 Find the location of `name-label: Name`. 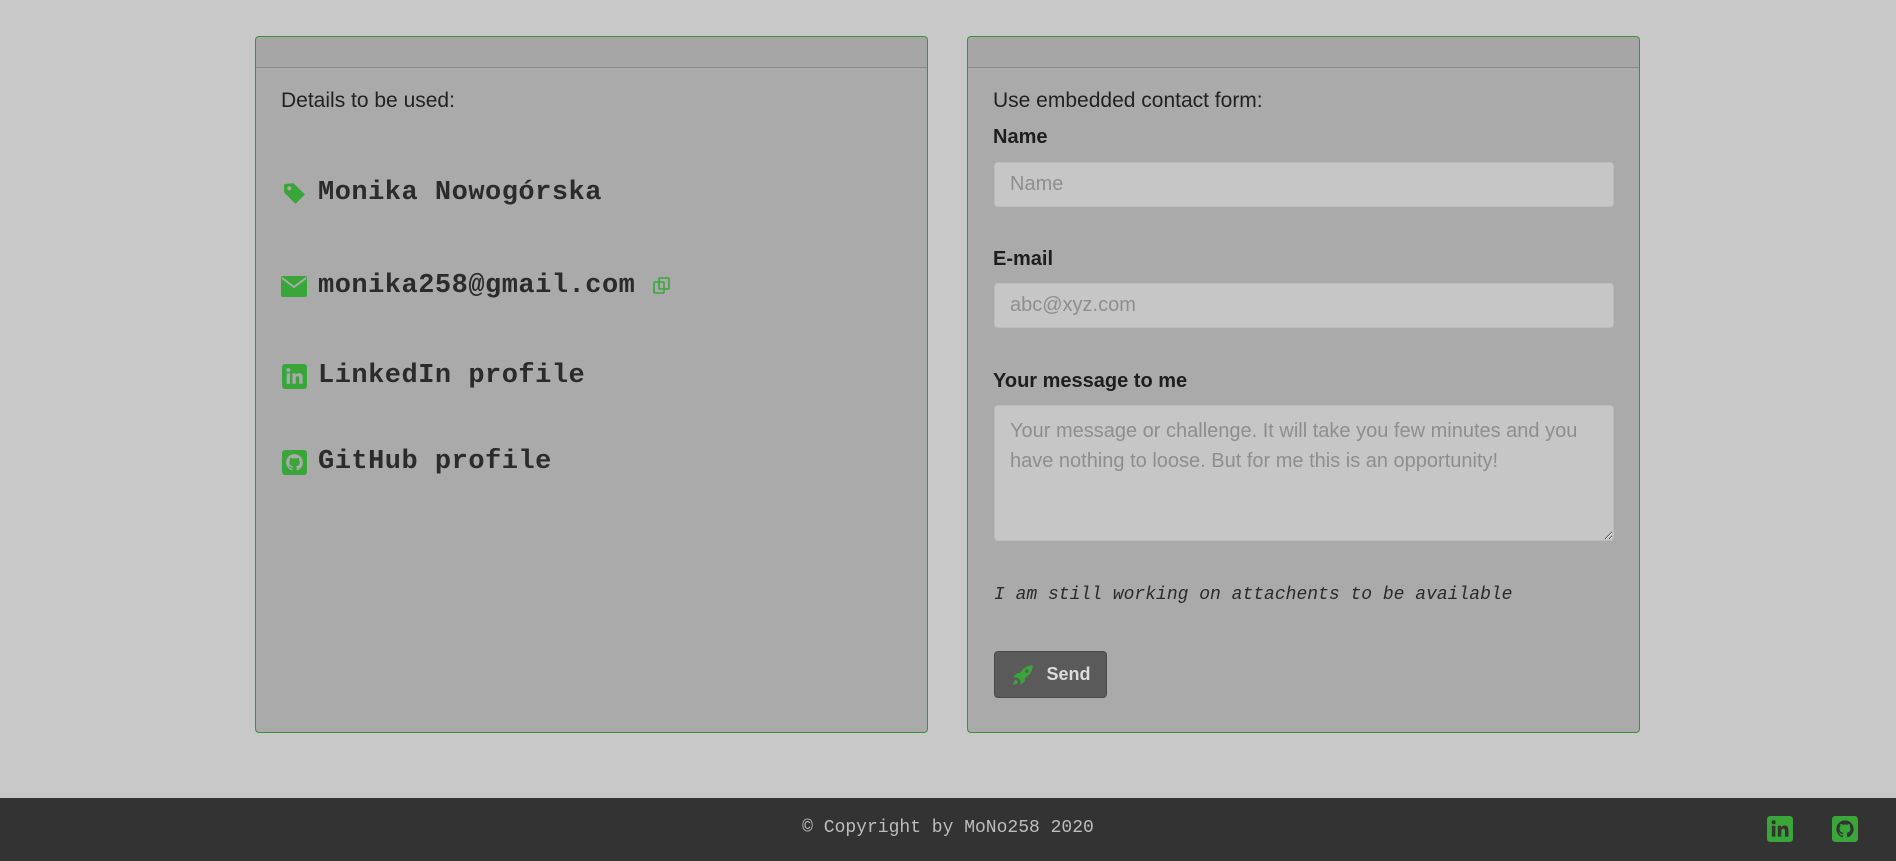

name-label: Name is located at coordinates (1020, 137).